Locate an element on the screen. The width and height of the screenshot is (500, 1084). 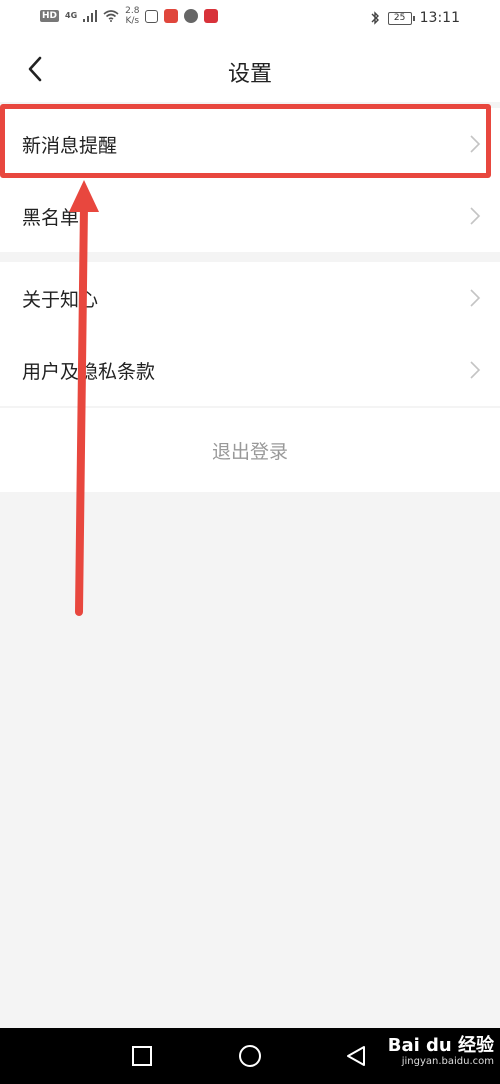
logout-button: 退出登录 is located at coordinates (250, 450).